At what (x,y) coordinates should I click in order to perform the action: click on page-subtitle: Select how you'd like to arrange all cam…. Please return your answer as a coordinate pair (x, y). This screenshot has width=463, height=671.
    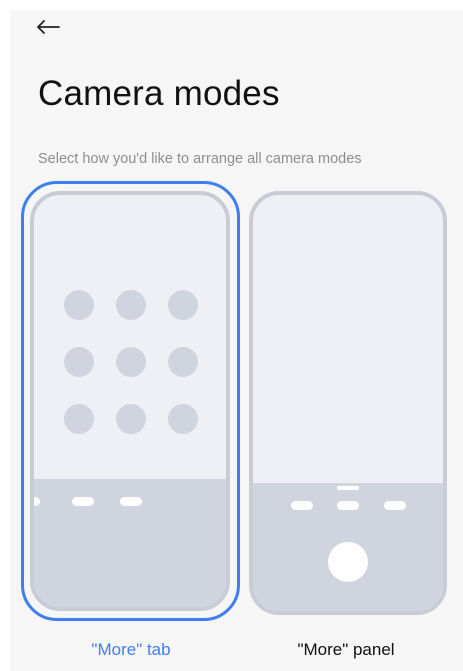
    Looking at the image, I should click on (200, 159).